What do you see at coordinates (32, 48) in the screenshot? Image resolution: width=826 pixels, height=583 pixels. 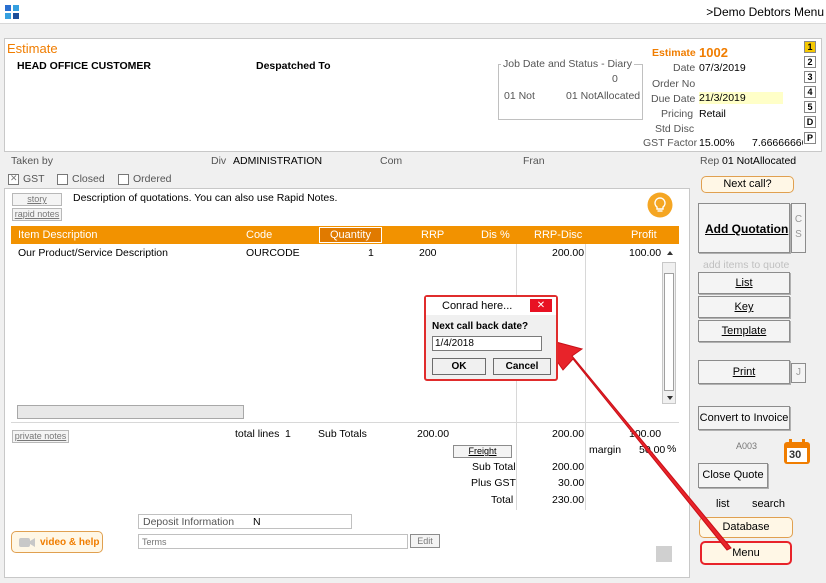 I see `doc-type-title: Estimate` at bounding box center [32, 48].